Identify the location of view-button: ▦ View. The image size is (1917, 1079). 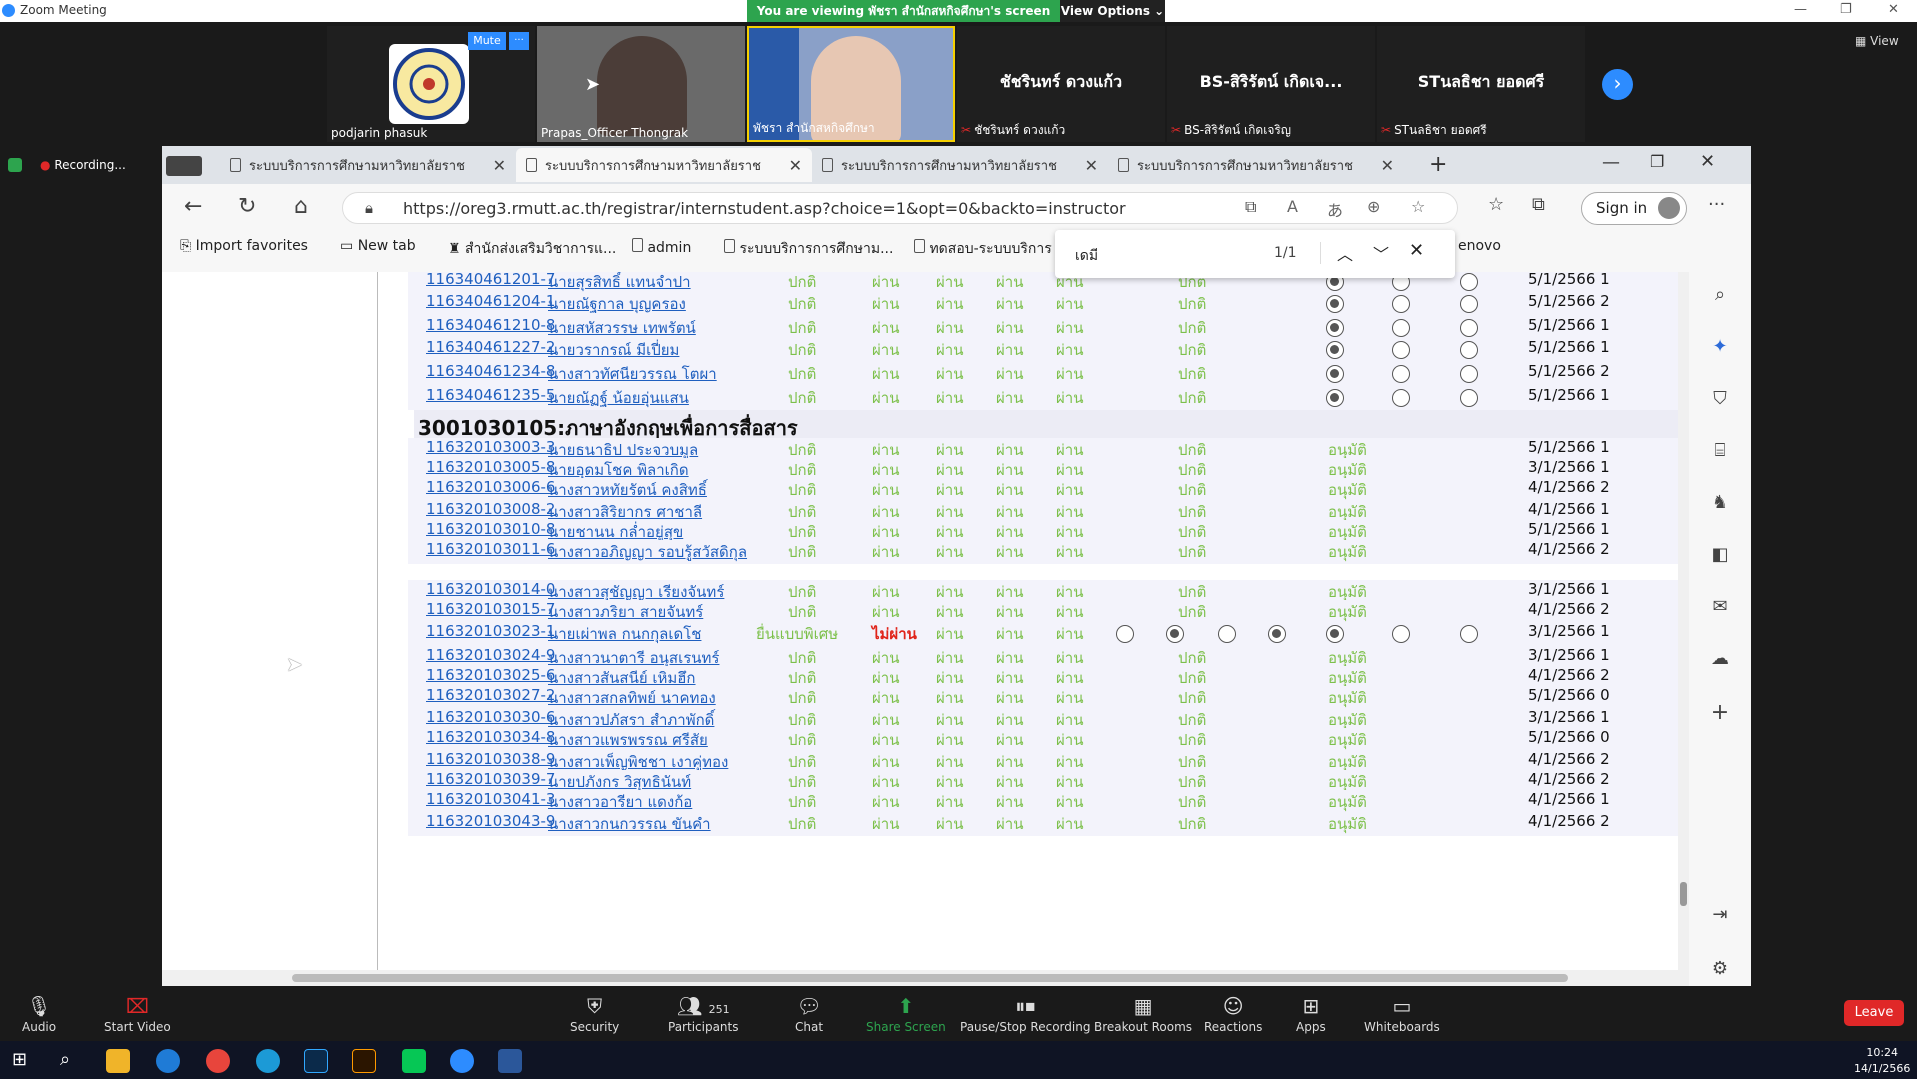
(1877, 41).